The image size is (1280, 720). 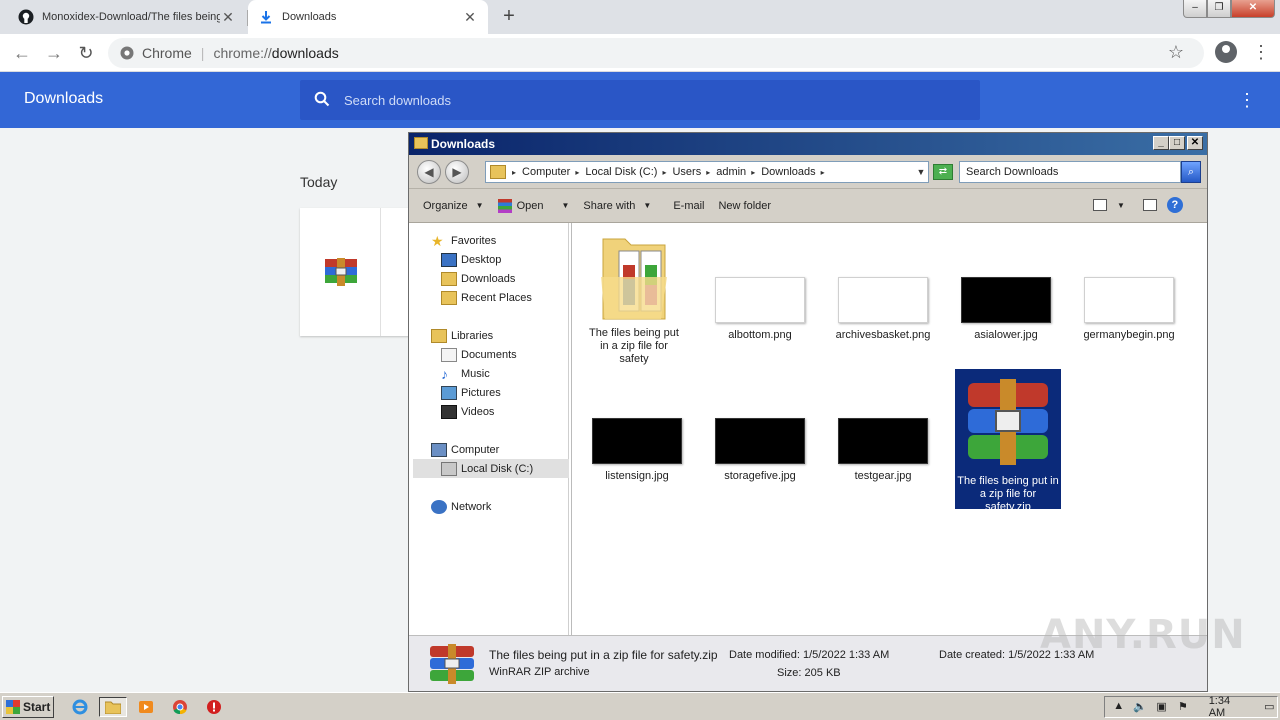 I want to click on preview-pane-icon, so click(x=1149, y=205).